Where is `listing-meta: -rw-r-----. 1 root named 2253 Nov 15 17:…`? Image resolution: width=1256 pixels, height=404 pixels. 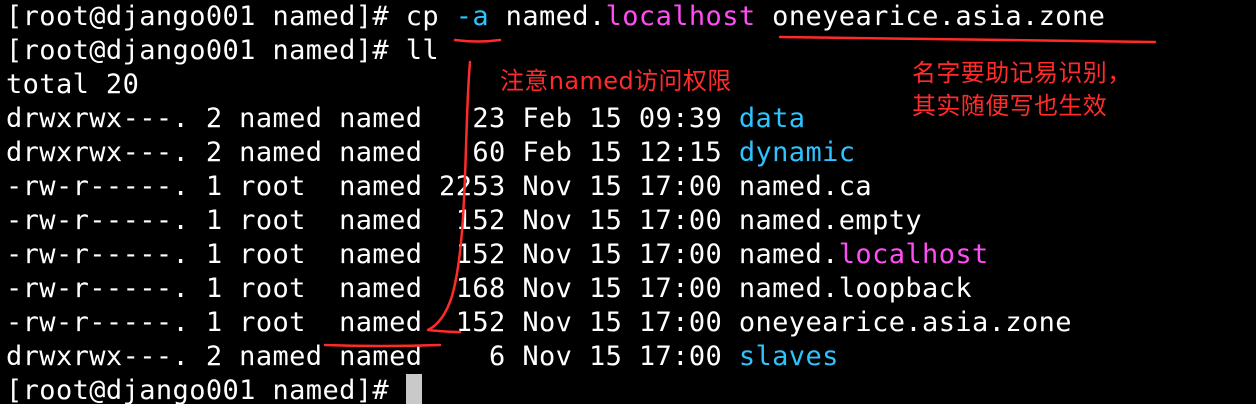 listing-meta: -rw-r-----. 1 root named 2253 Nov 15 17:… is located at coordinates (372, 186).